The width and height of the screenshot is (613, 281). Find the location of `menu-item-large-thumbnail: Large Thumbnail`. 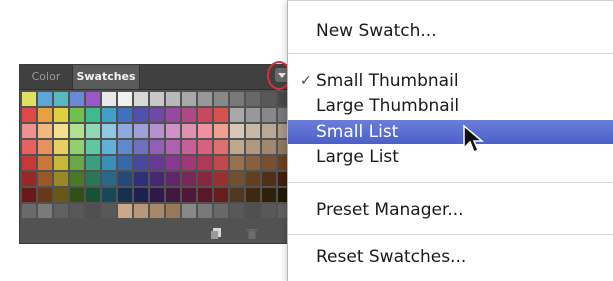

menu-item-large-thumbnail: Large Thumbnail is located at coordinates (450, 106).